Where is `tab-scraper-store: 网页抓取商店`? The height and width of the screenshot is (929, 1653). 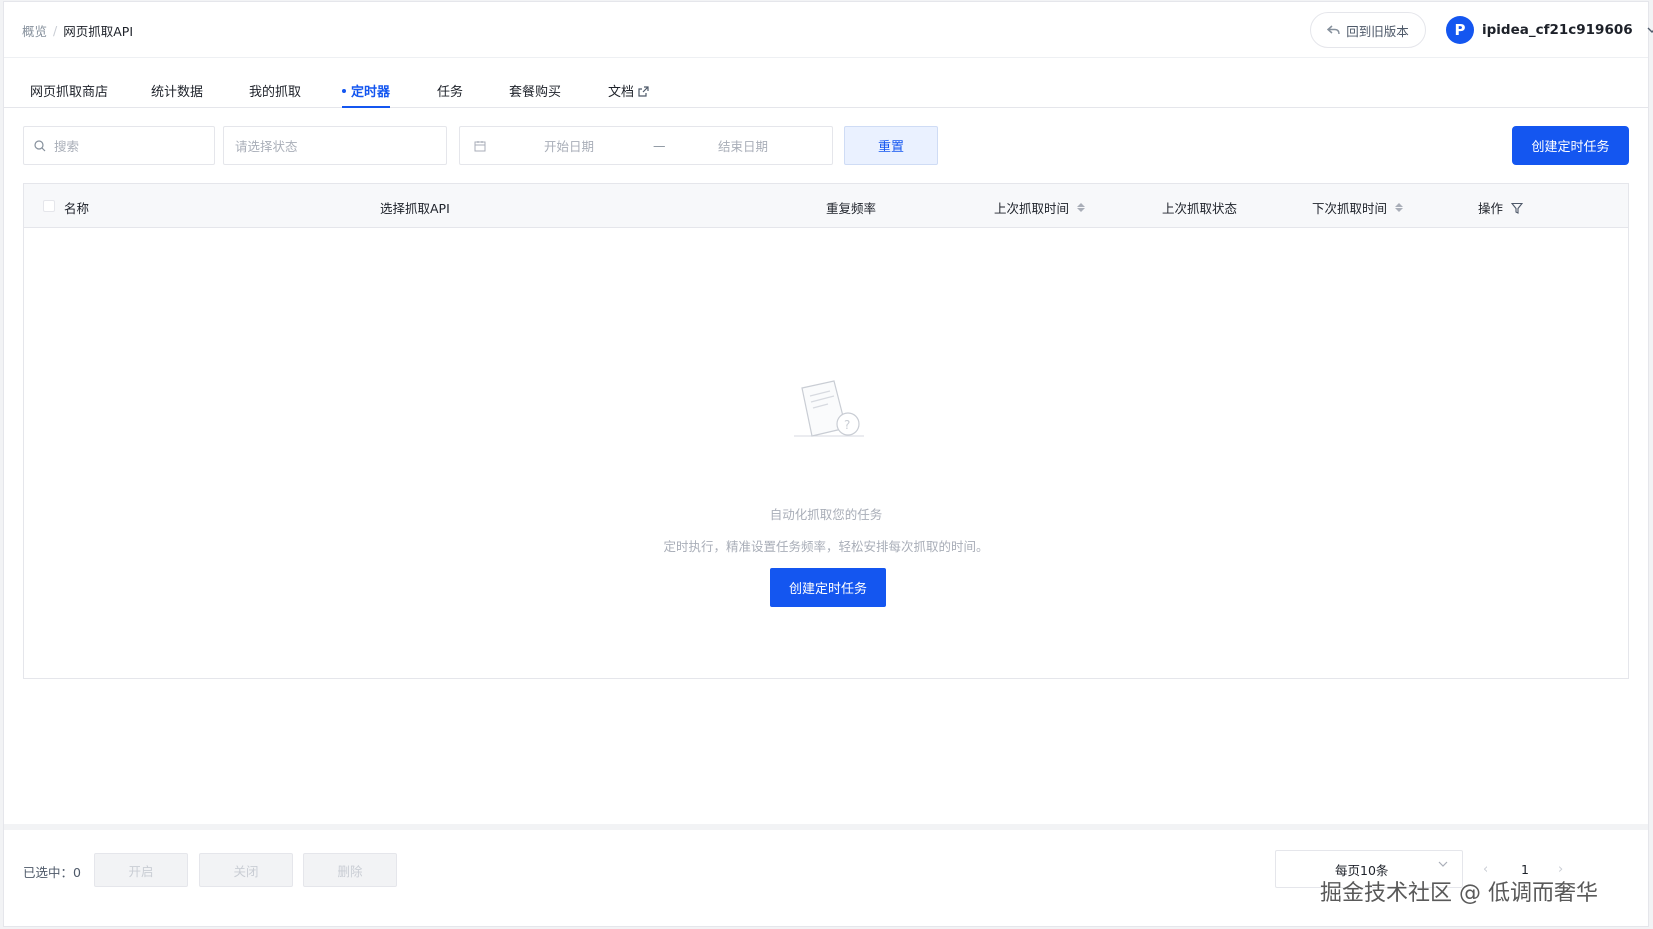
tab-scraper-store: 网页抓取商店 is located at coordinates (69, 94).